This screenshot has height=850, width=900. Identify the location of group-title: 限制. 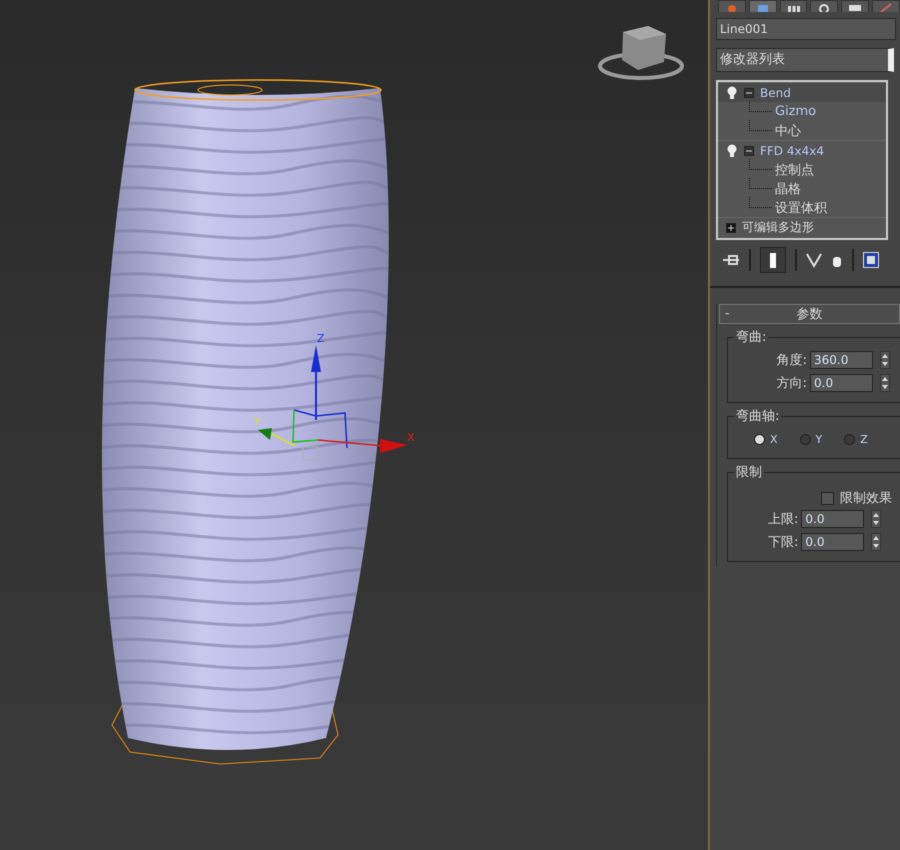
(749, 472).